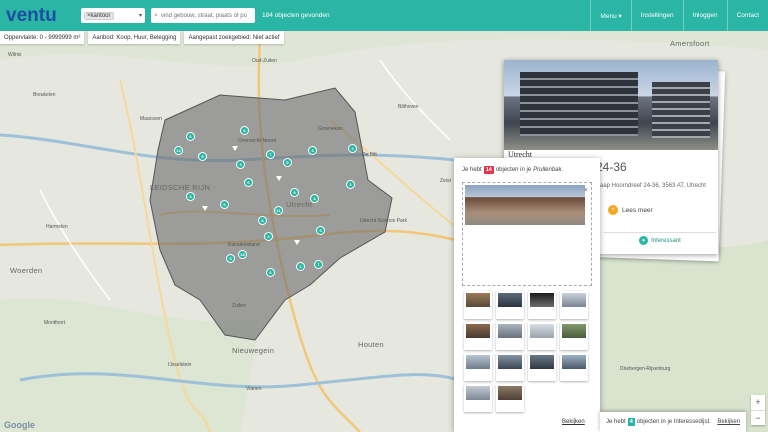  Describe the element at coordinates (637, 210) in the screenshot. I see `read-more-label: Lees meer` at that location.